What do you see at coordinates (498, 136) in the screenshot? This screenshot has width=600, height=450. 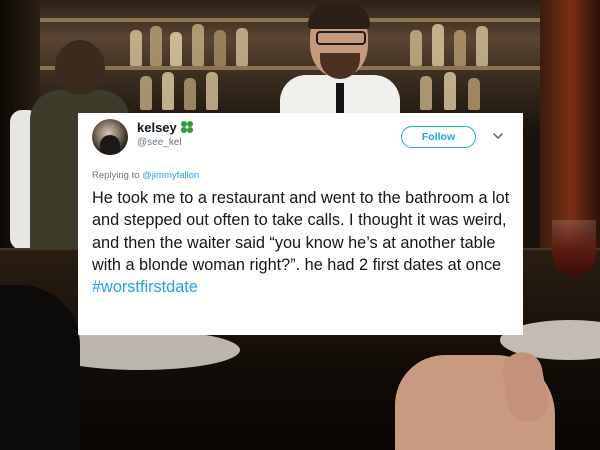 I see `chevron-down-icon` at bounding box center [498, 136].